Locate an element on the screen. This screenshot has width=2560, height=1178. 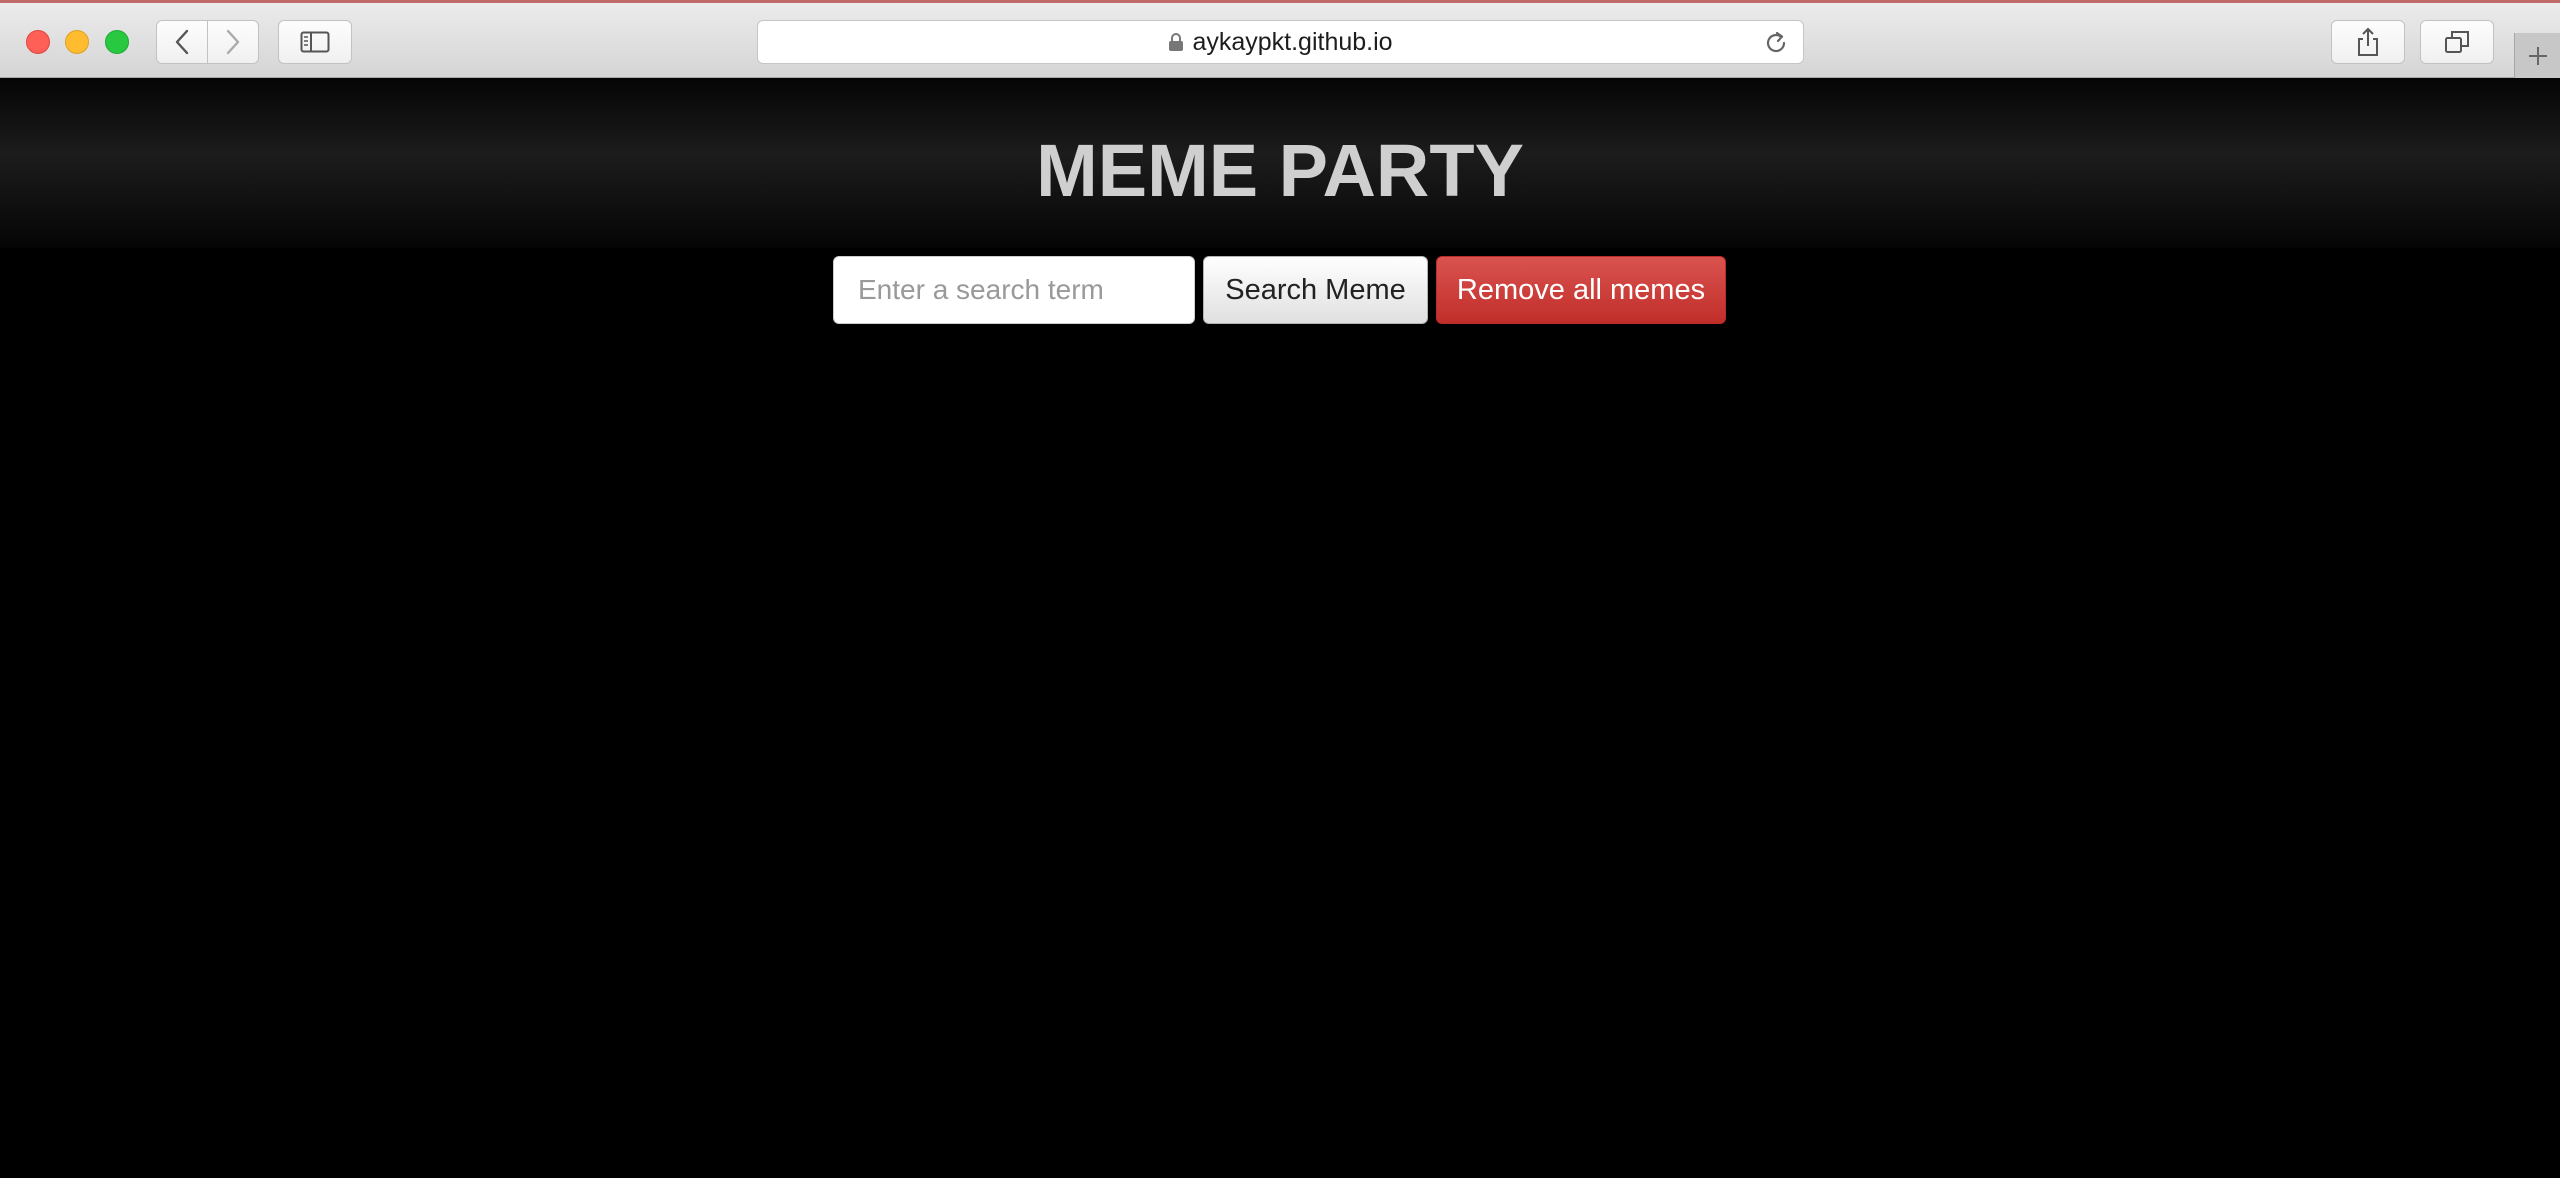
back-button is located at coordinates (182, 42).